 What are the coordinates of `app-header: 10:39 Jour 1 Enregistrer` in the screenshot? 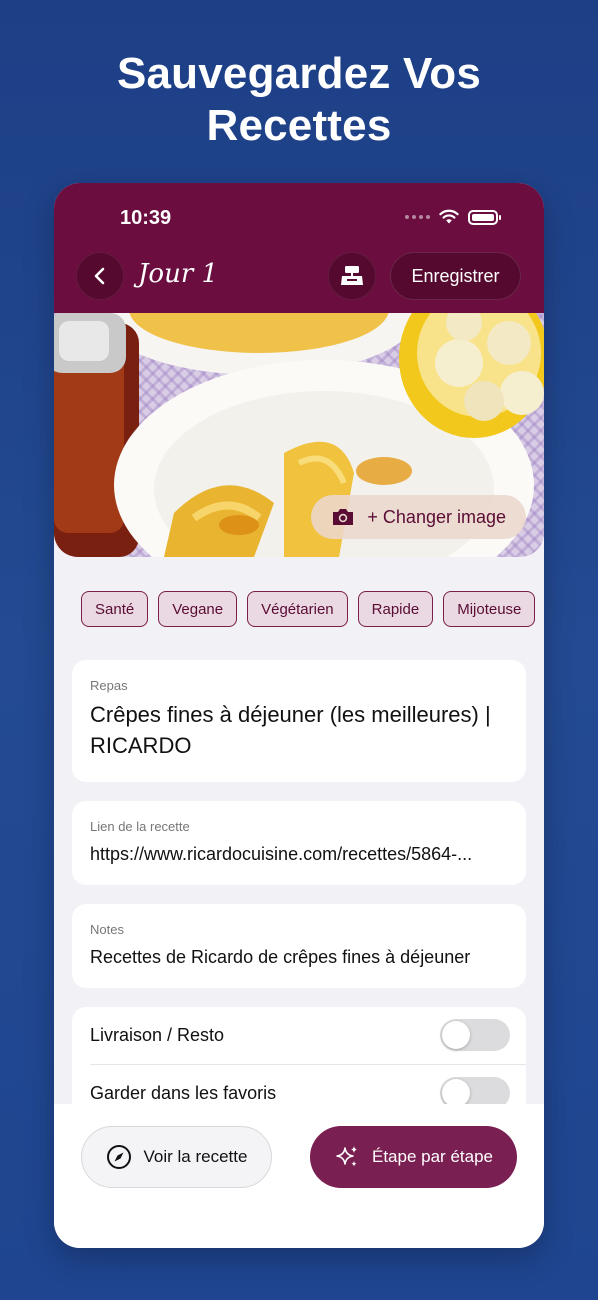 It's located at (299, 248).